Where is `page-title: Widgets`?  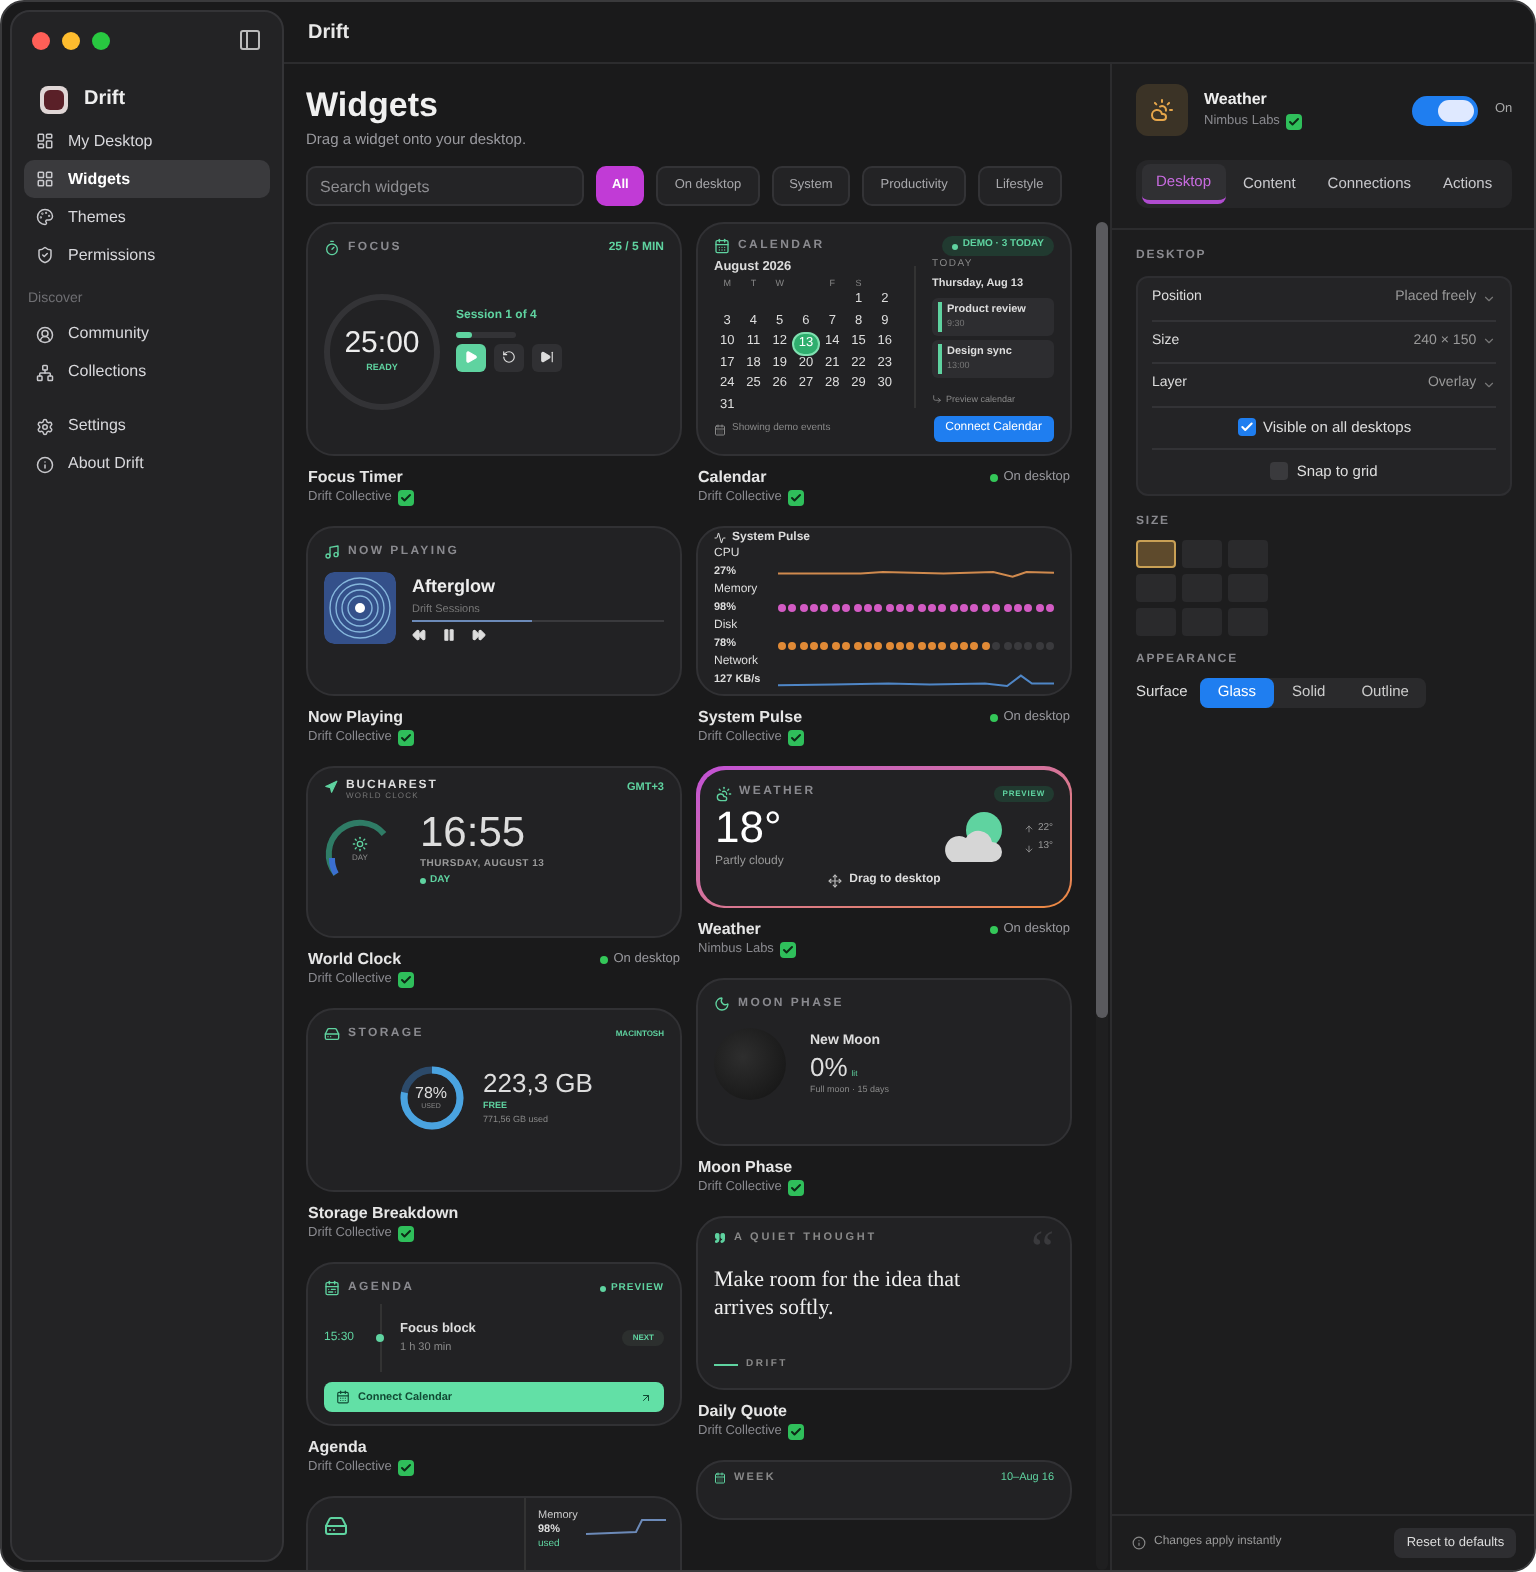 page-title: Widgets is located at coordinates (373, 106).